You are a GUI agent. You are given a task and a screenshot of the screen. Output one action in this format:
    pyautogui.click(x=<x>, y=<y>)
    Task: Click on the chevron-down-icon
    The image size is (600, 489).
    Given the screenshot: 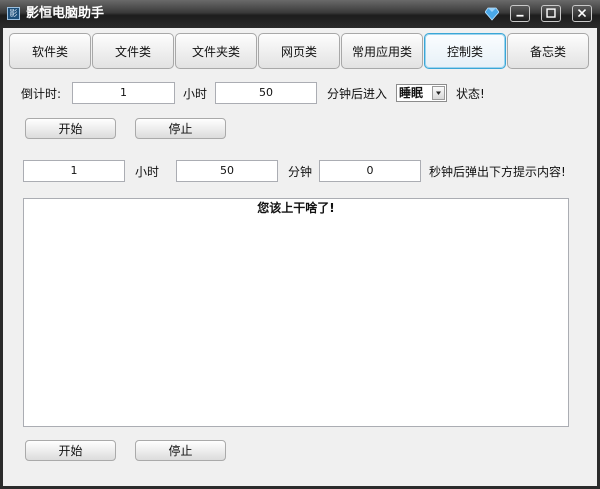 What is the action you would take?
    pyautogui.click(x=438, y=93)
    